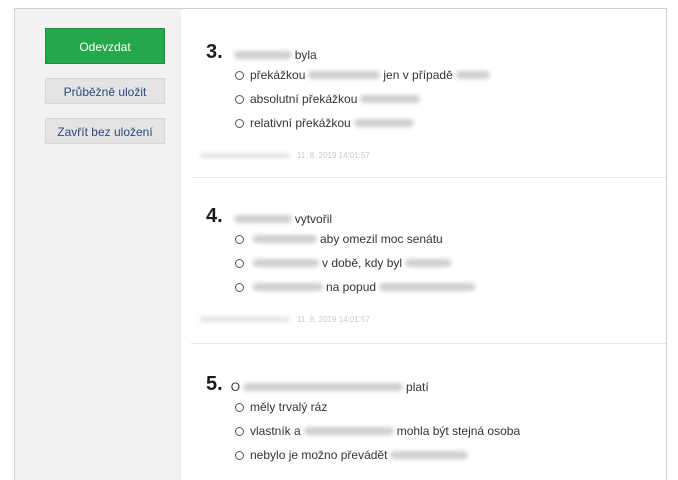 The height and width of the screenshot is (480, 678). I want to click on save-progress-button: Průběžně uložit, so click(105, 91).